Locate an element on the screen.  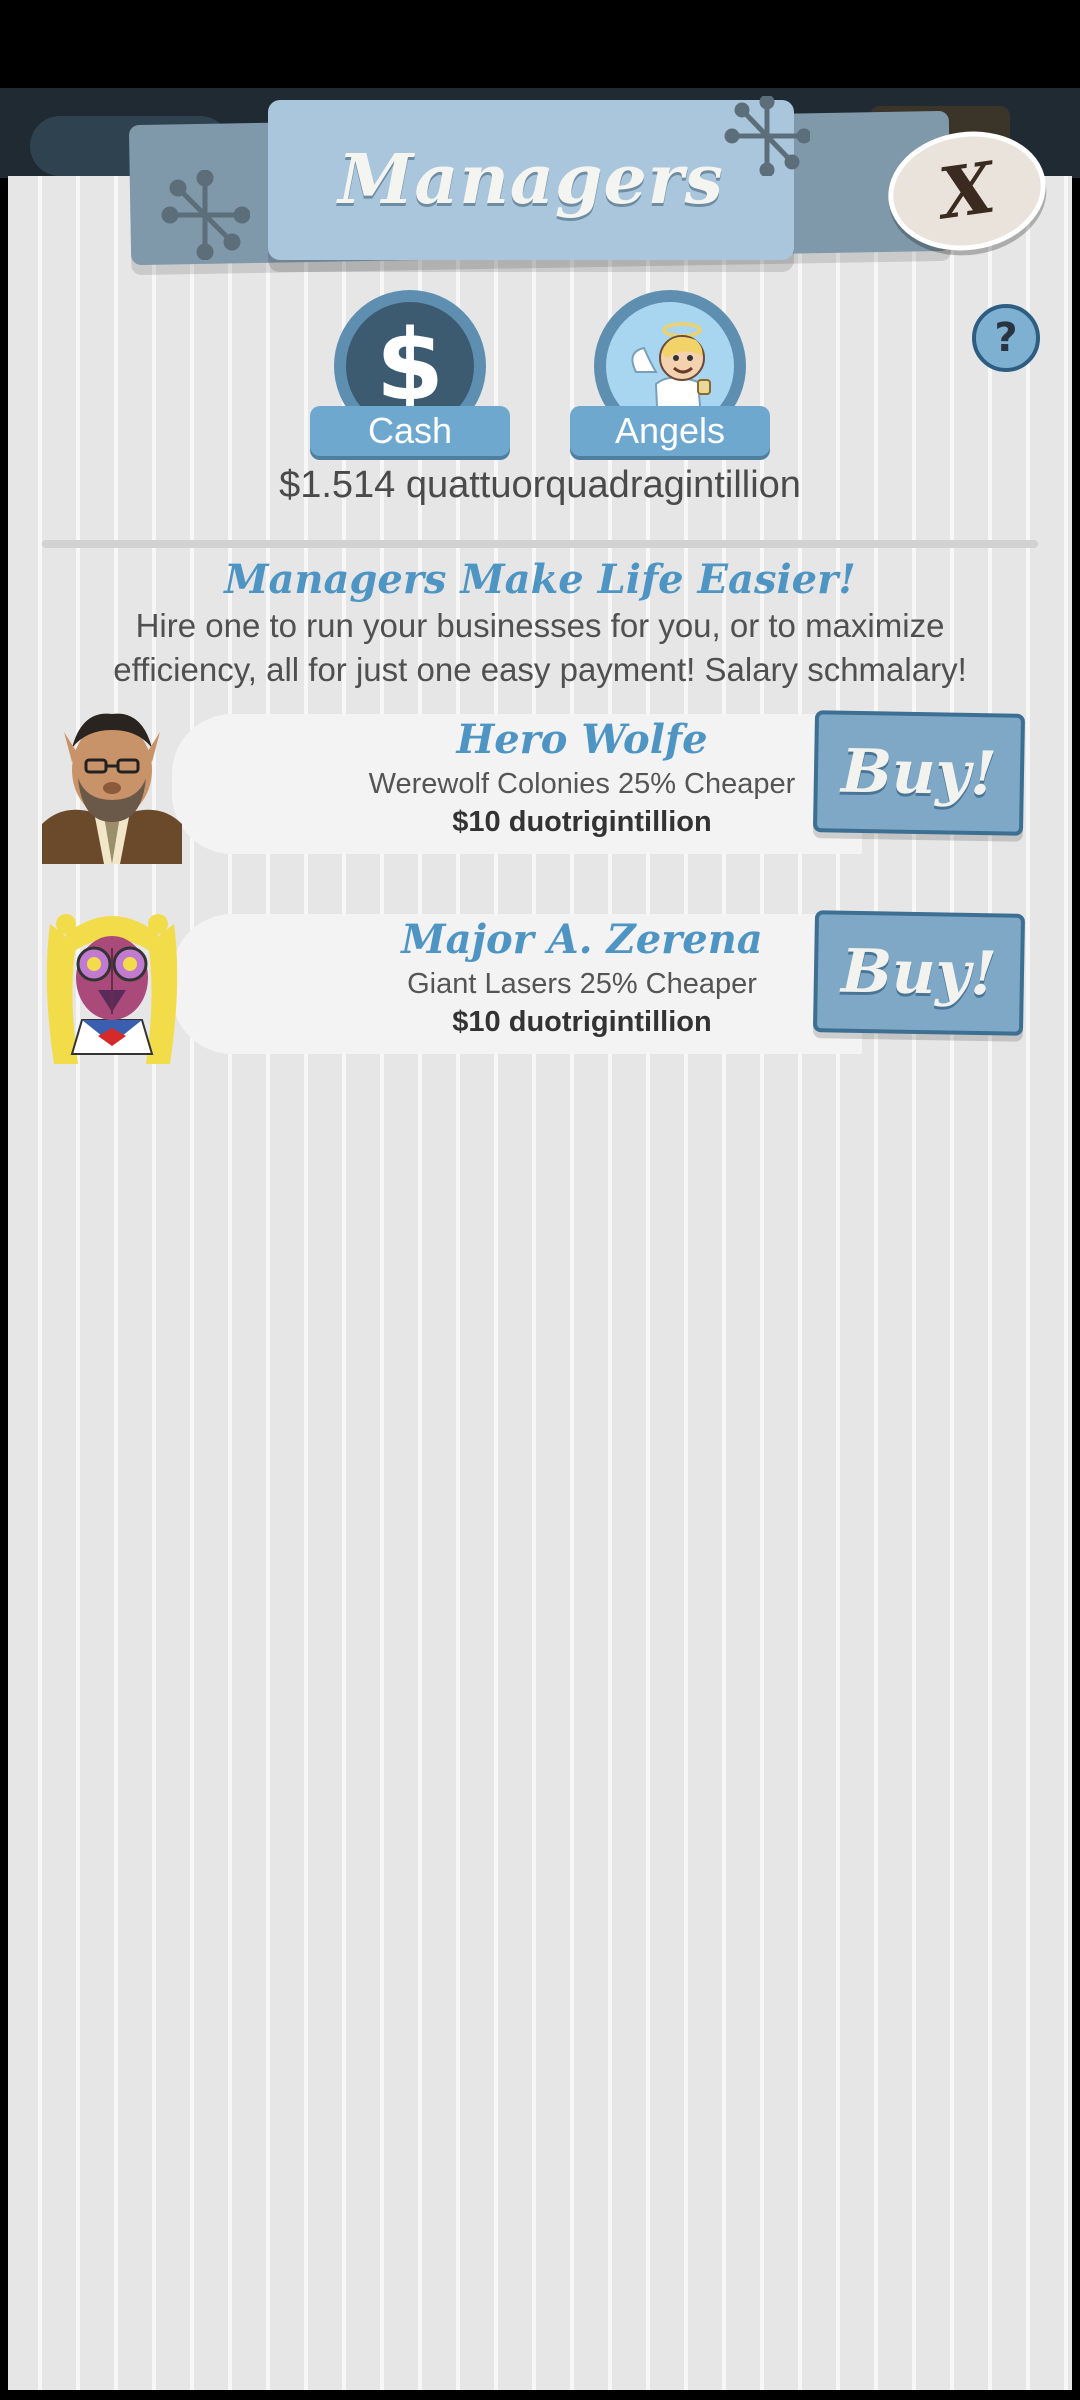
manager-portrait-werewolf is located at coordinates (112, 788).